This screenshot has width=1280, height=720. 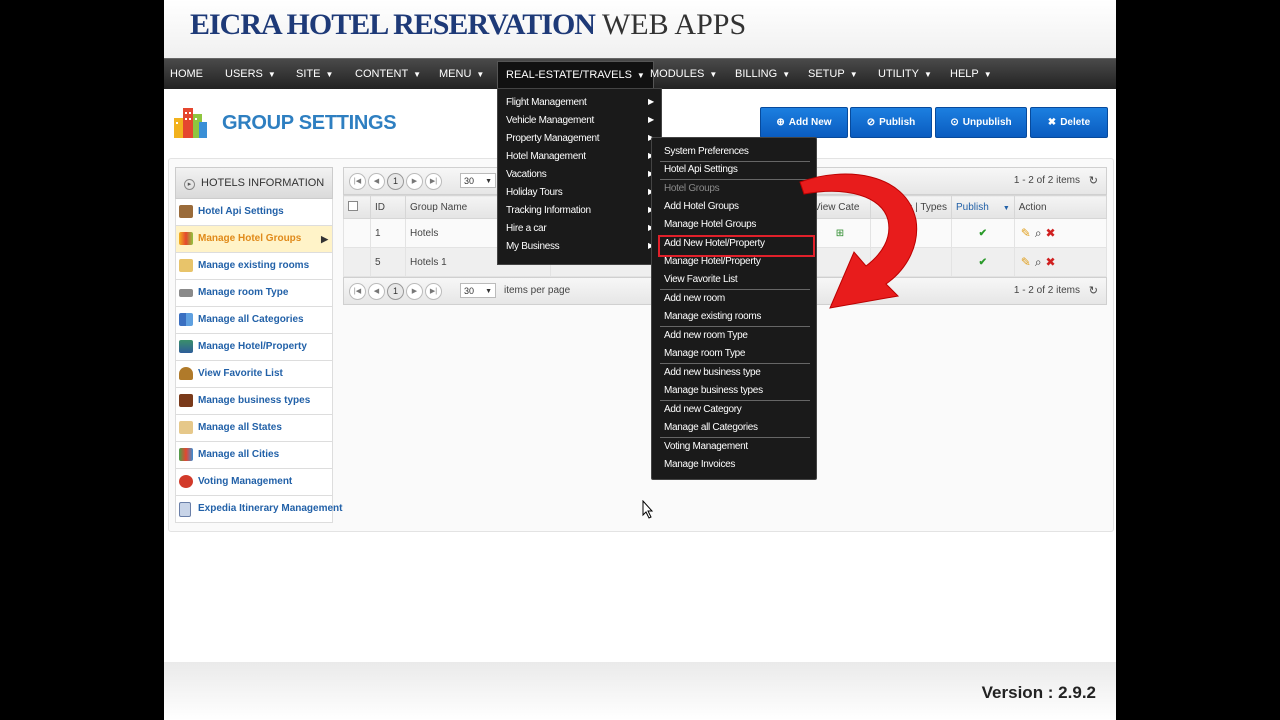 What do you see at coordinates (701, 206) in the screenshot?
I see `menu-item-add-hotel-groups: Add Hotel Groups` at bounding box center [701, 206].